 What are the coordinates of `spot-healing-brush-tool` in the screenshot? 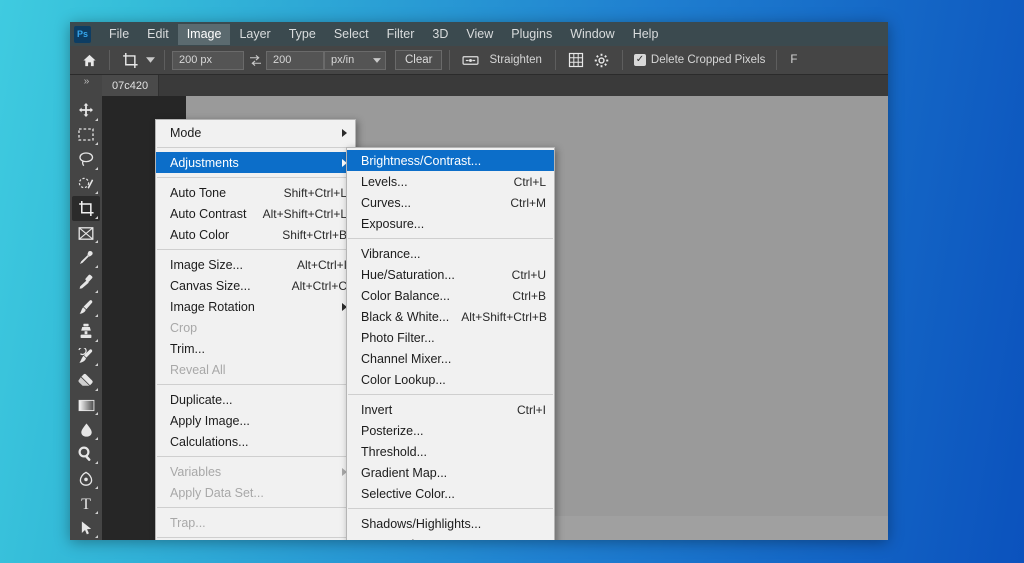 It's located at (86, 282).